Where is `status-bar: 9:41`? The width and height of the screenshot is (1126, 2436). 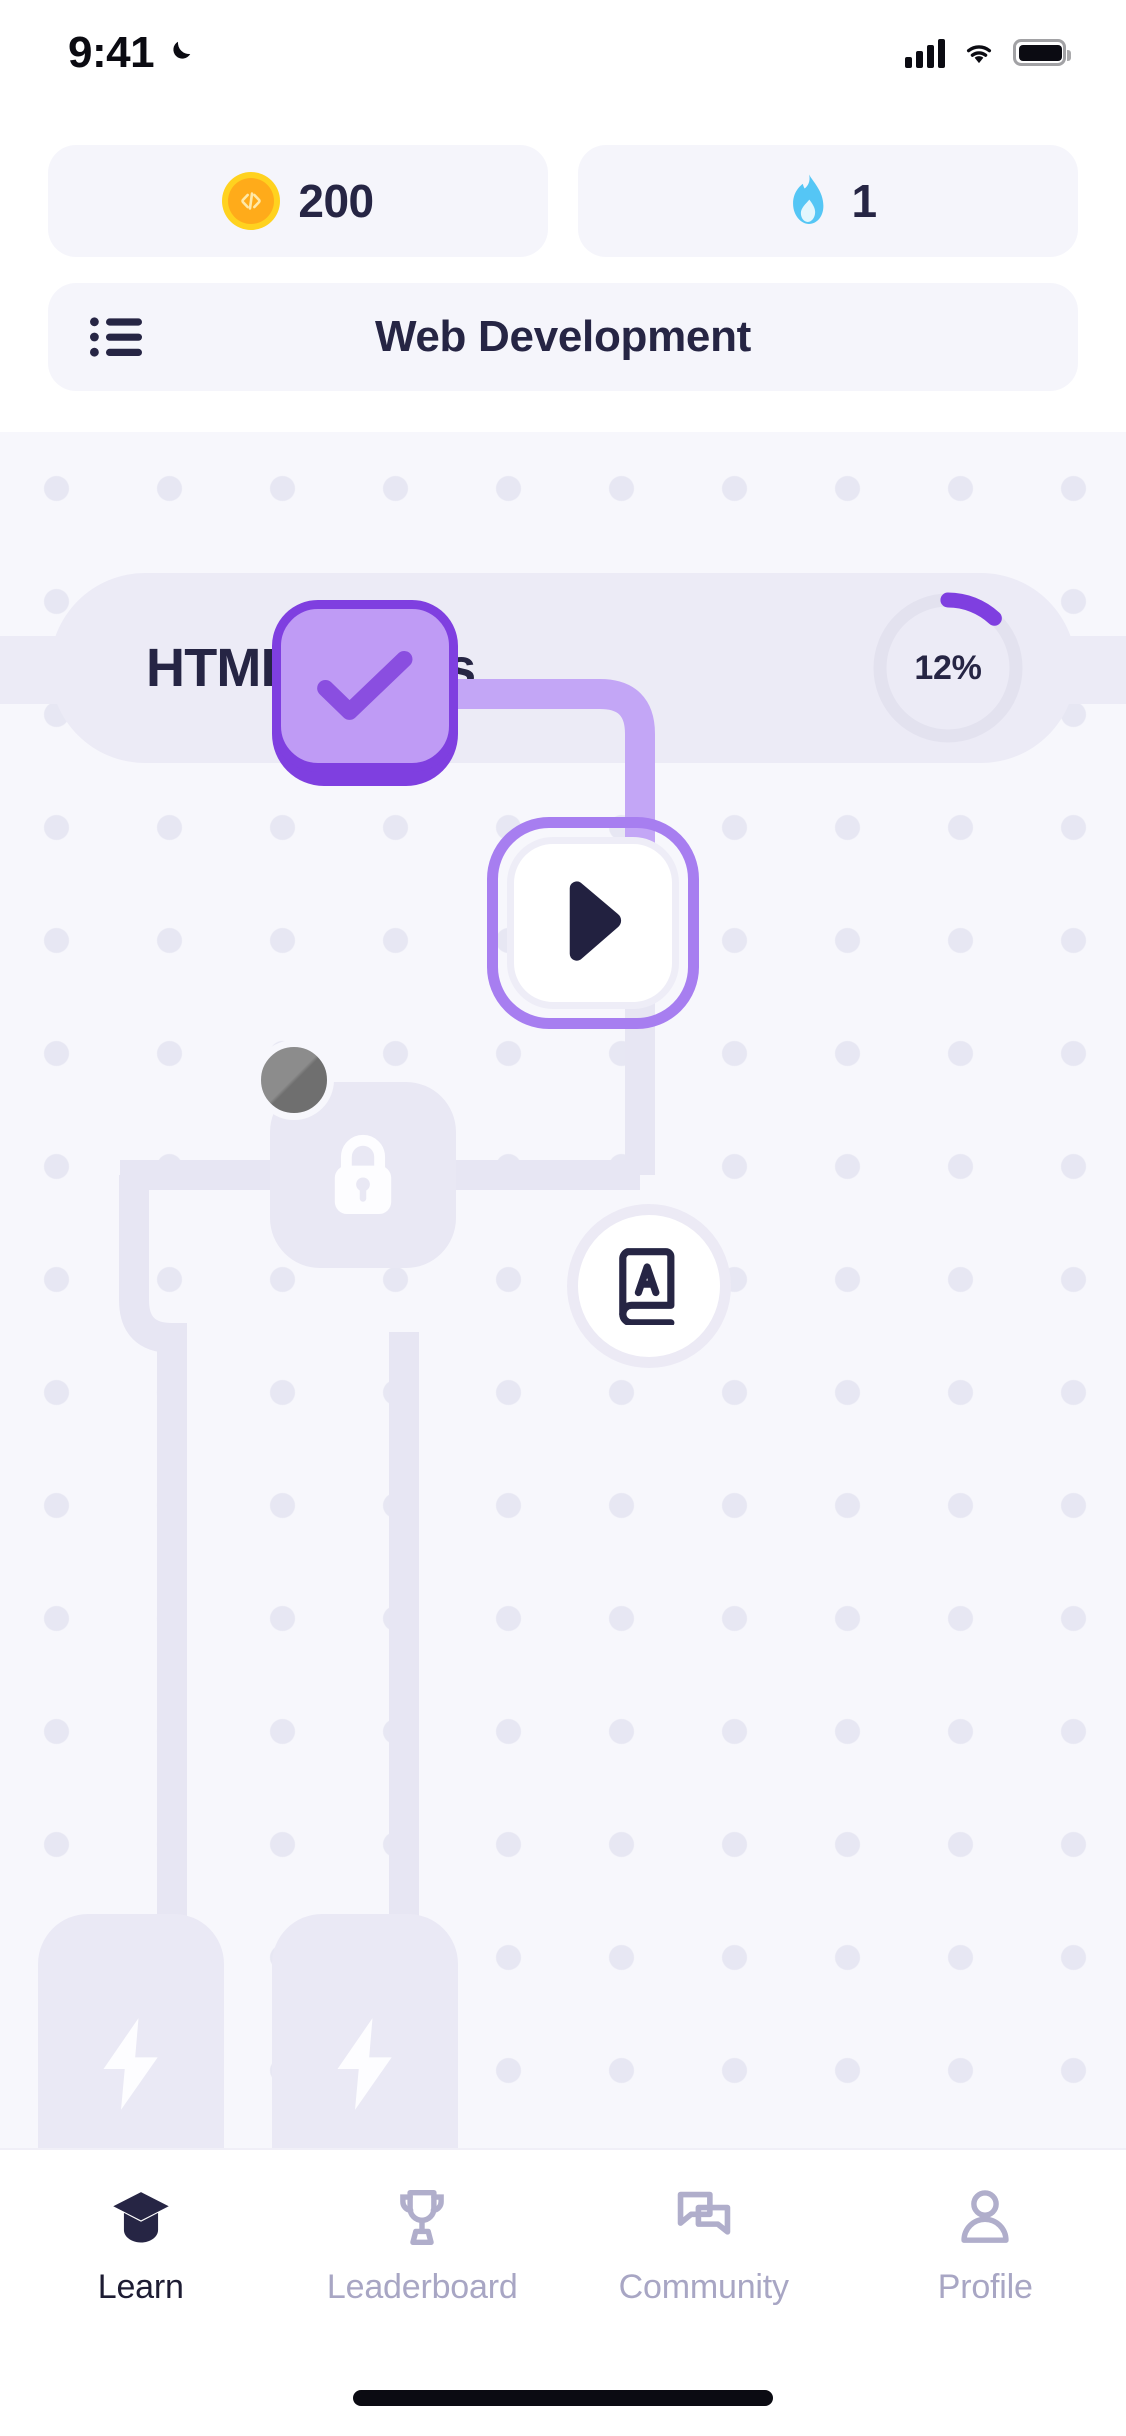 status-bar: 9:41 is located at coordinates (563, 52).